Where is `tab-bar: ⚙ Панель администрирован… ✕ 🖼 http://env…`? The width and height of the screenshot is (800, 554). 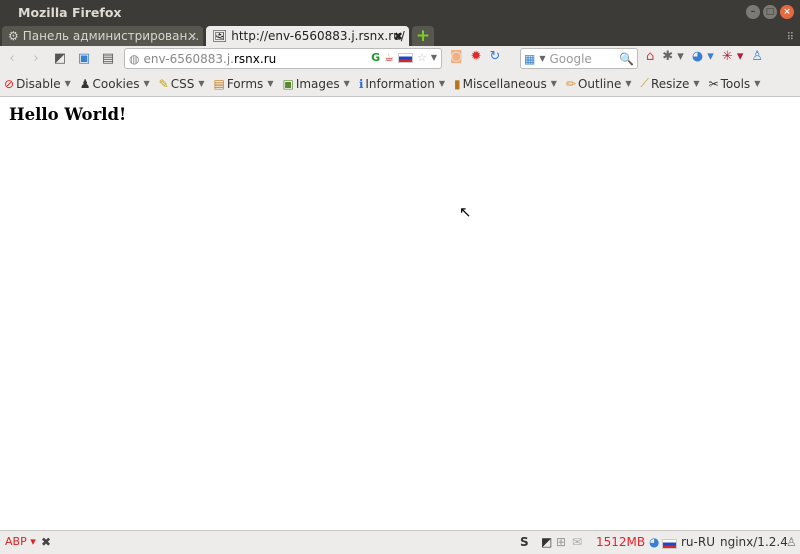 tab-bar: ⚙ Панель администрирован… ✕ 🖼 http://env… is located at coordinates (400, 35).